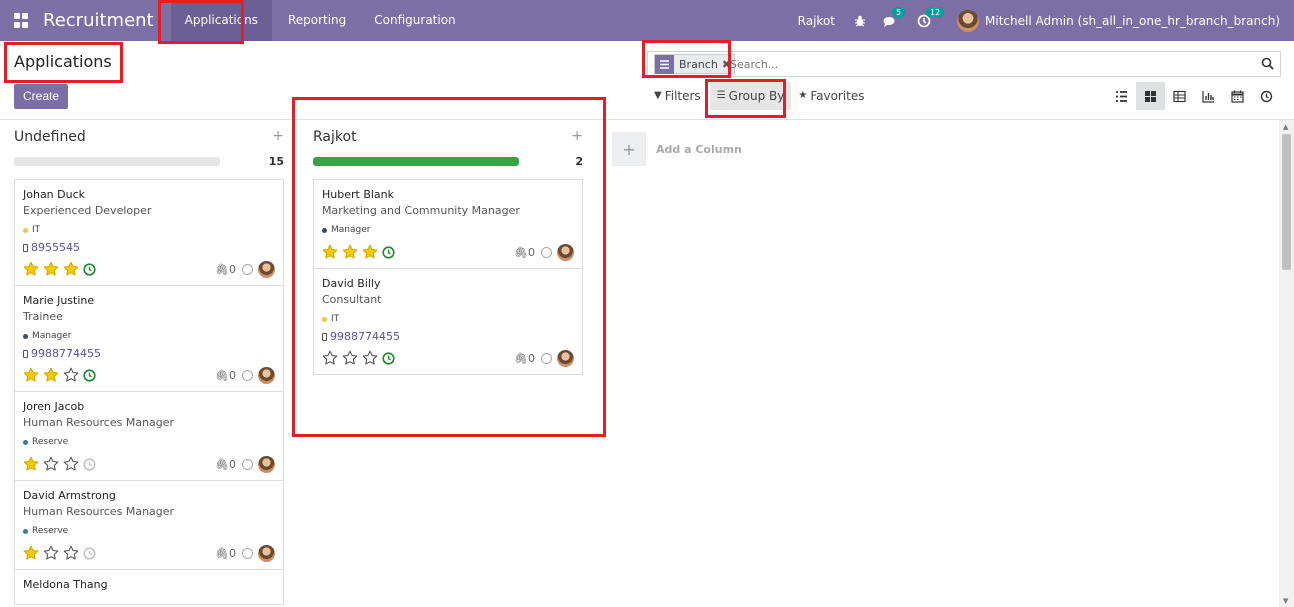 This screenshot has width=1294, height=607. Describe the element at coordinates (860, 21) in the screenshot. I see `bug-icon` at that location.